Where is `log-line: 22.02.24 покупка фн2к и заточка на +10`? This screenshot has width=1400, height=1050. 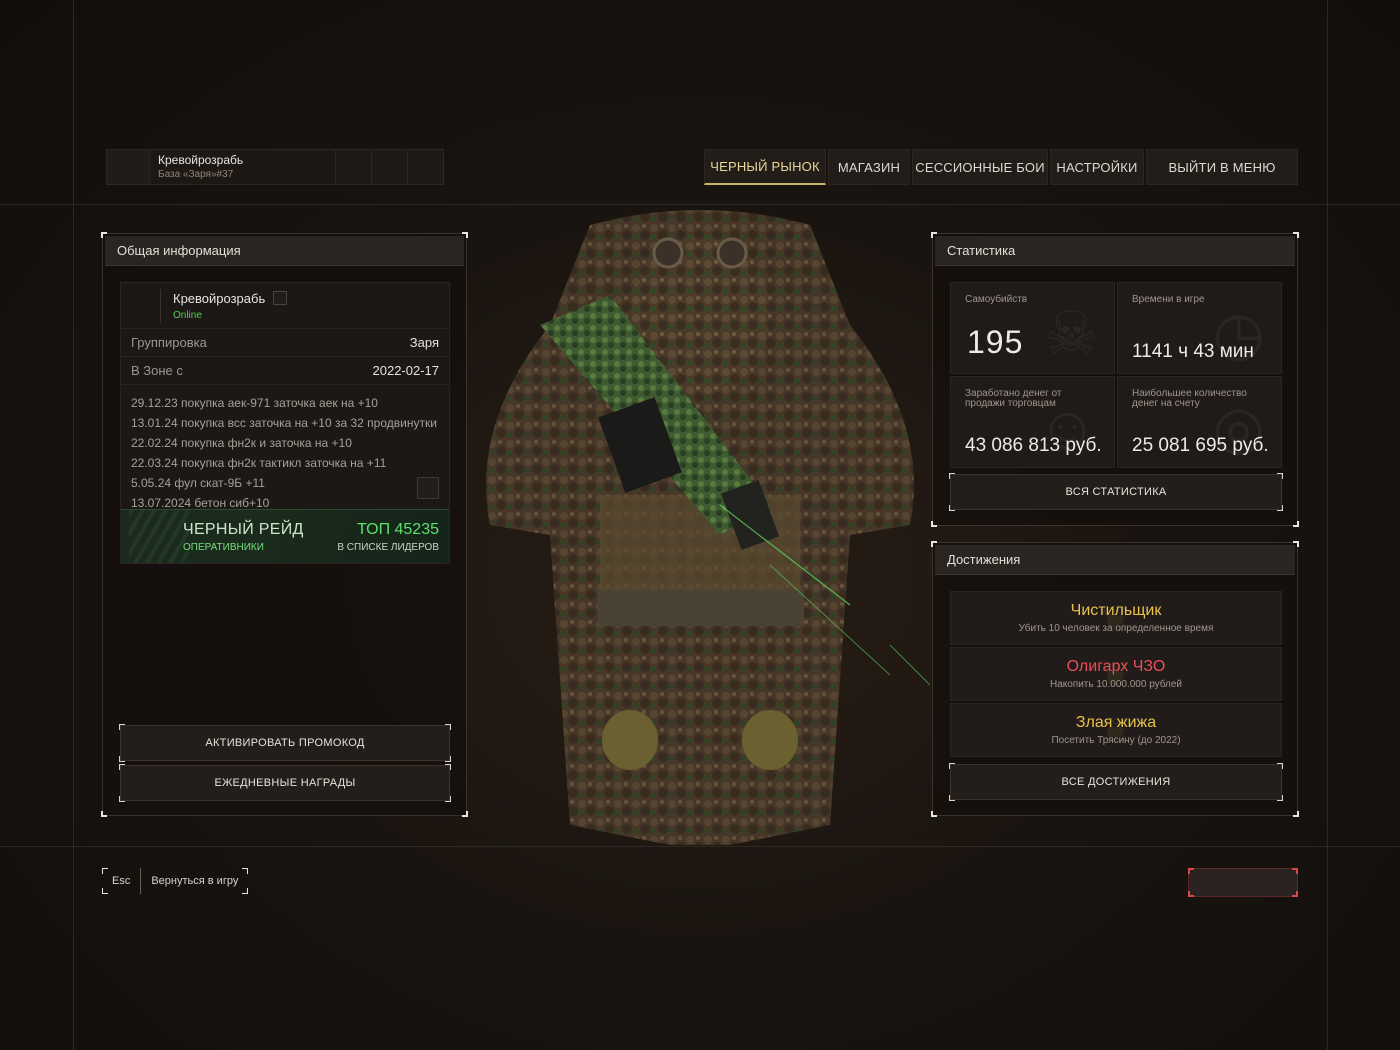 log-line: 22.02.24 покупка фн2к и заточка на +10 is located at coordinates (241, 443).